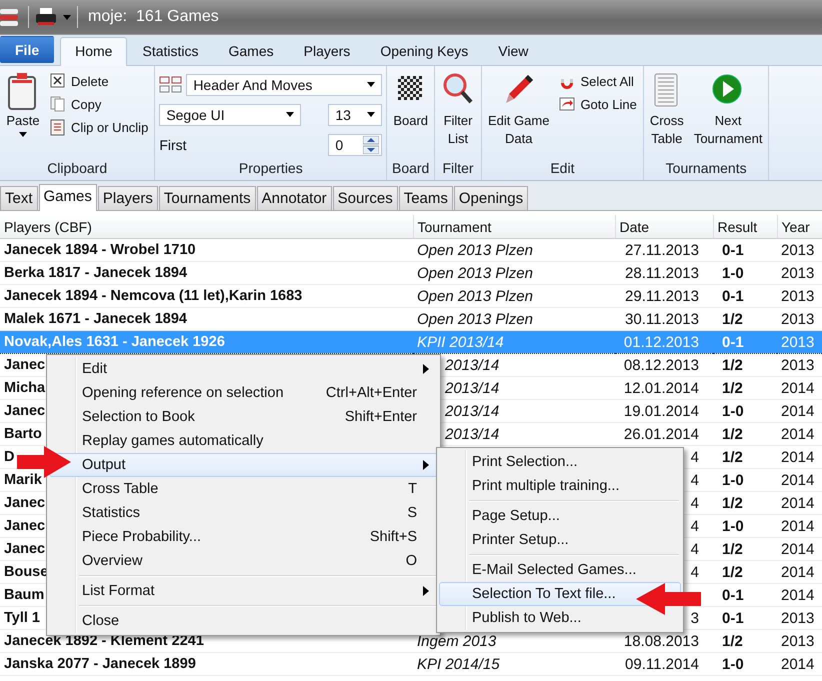  Describe the element at coordinates (562, 168) in the screenshot. I see `group-label: Edit` at that location.